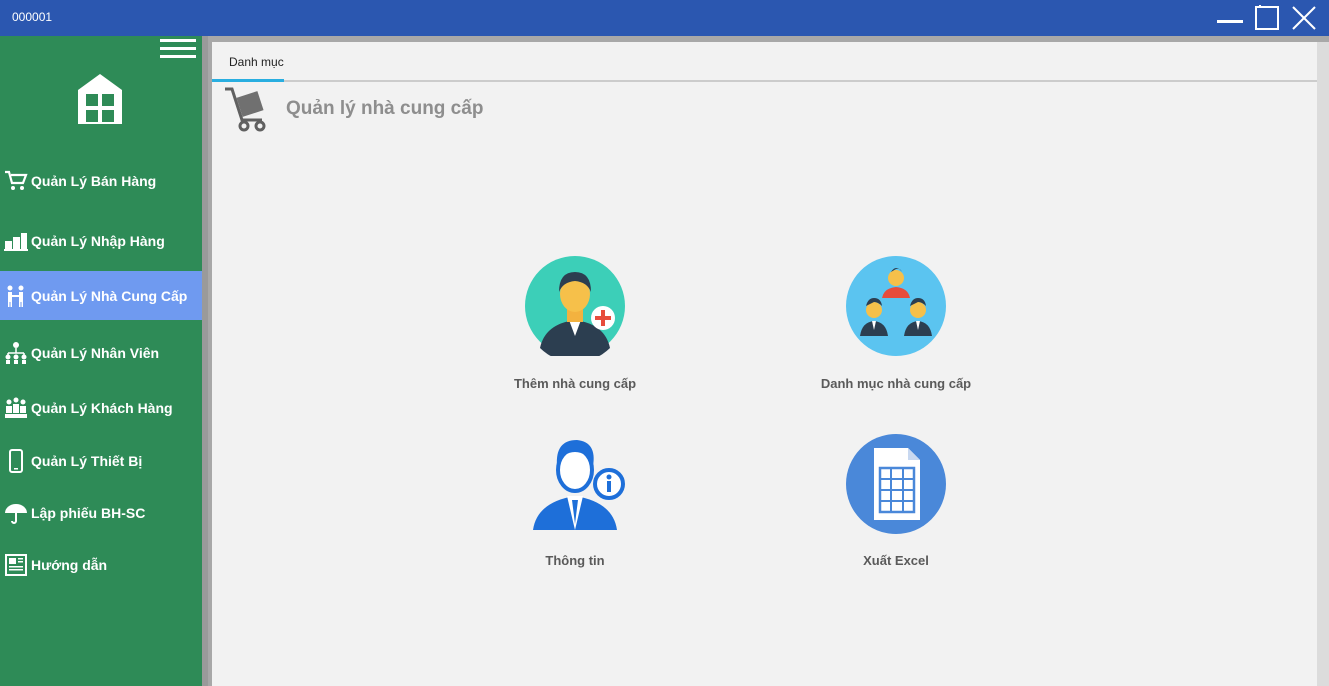 This screenshot has width=1329, height=686. What do you see at coordinates (1230, 21) in the screenshot?
I see `minimize-icon` at bounding box center [1230, 21].